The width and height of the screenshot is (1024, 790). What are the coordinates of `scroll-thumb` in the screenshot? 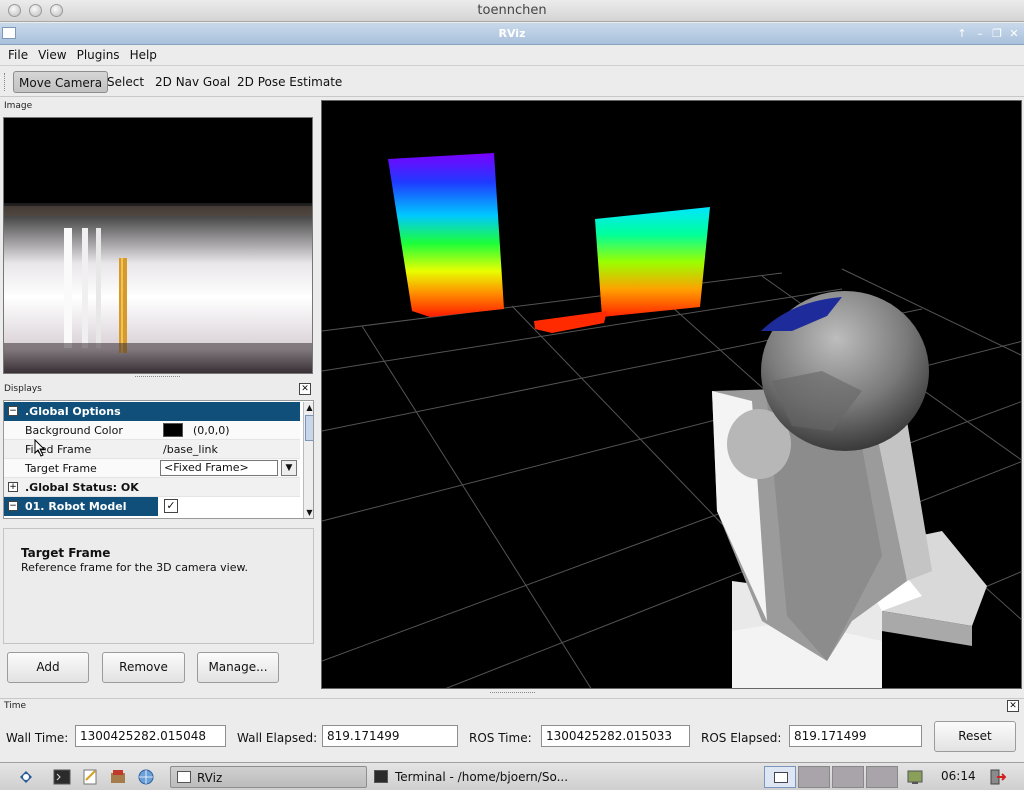 It's located at (309, 428).